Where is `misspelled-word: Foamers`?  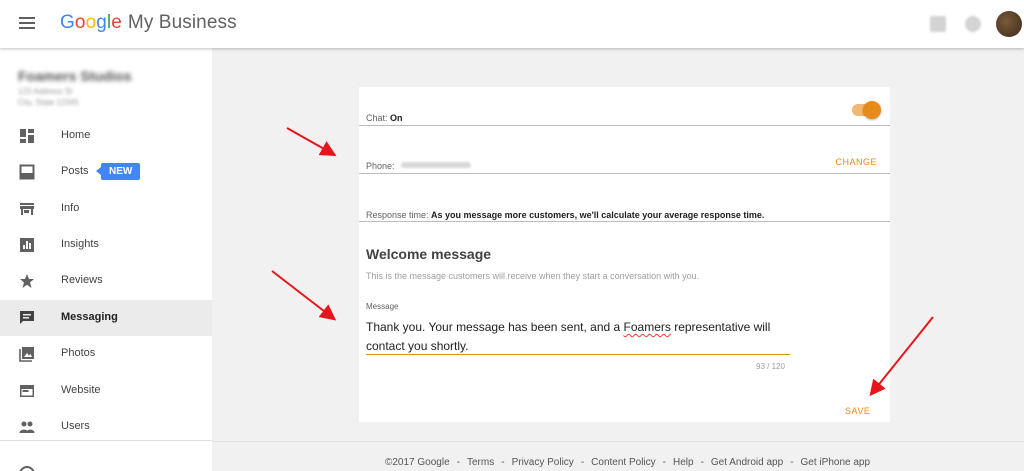 misspelled-word: Foamers is located at coordinates (647, 327).